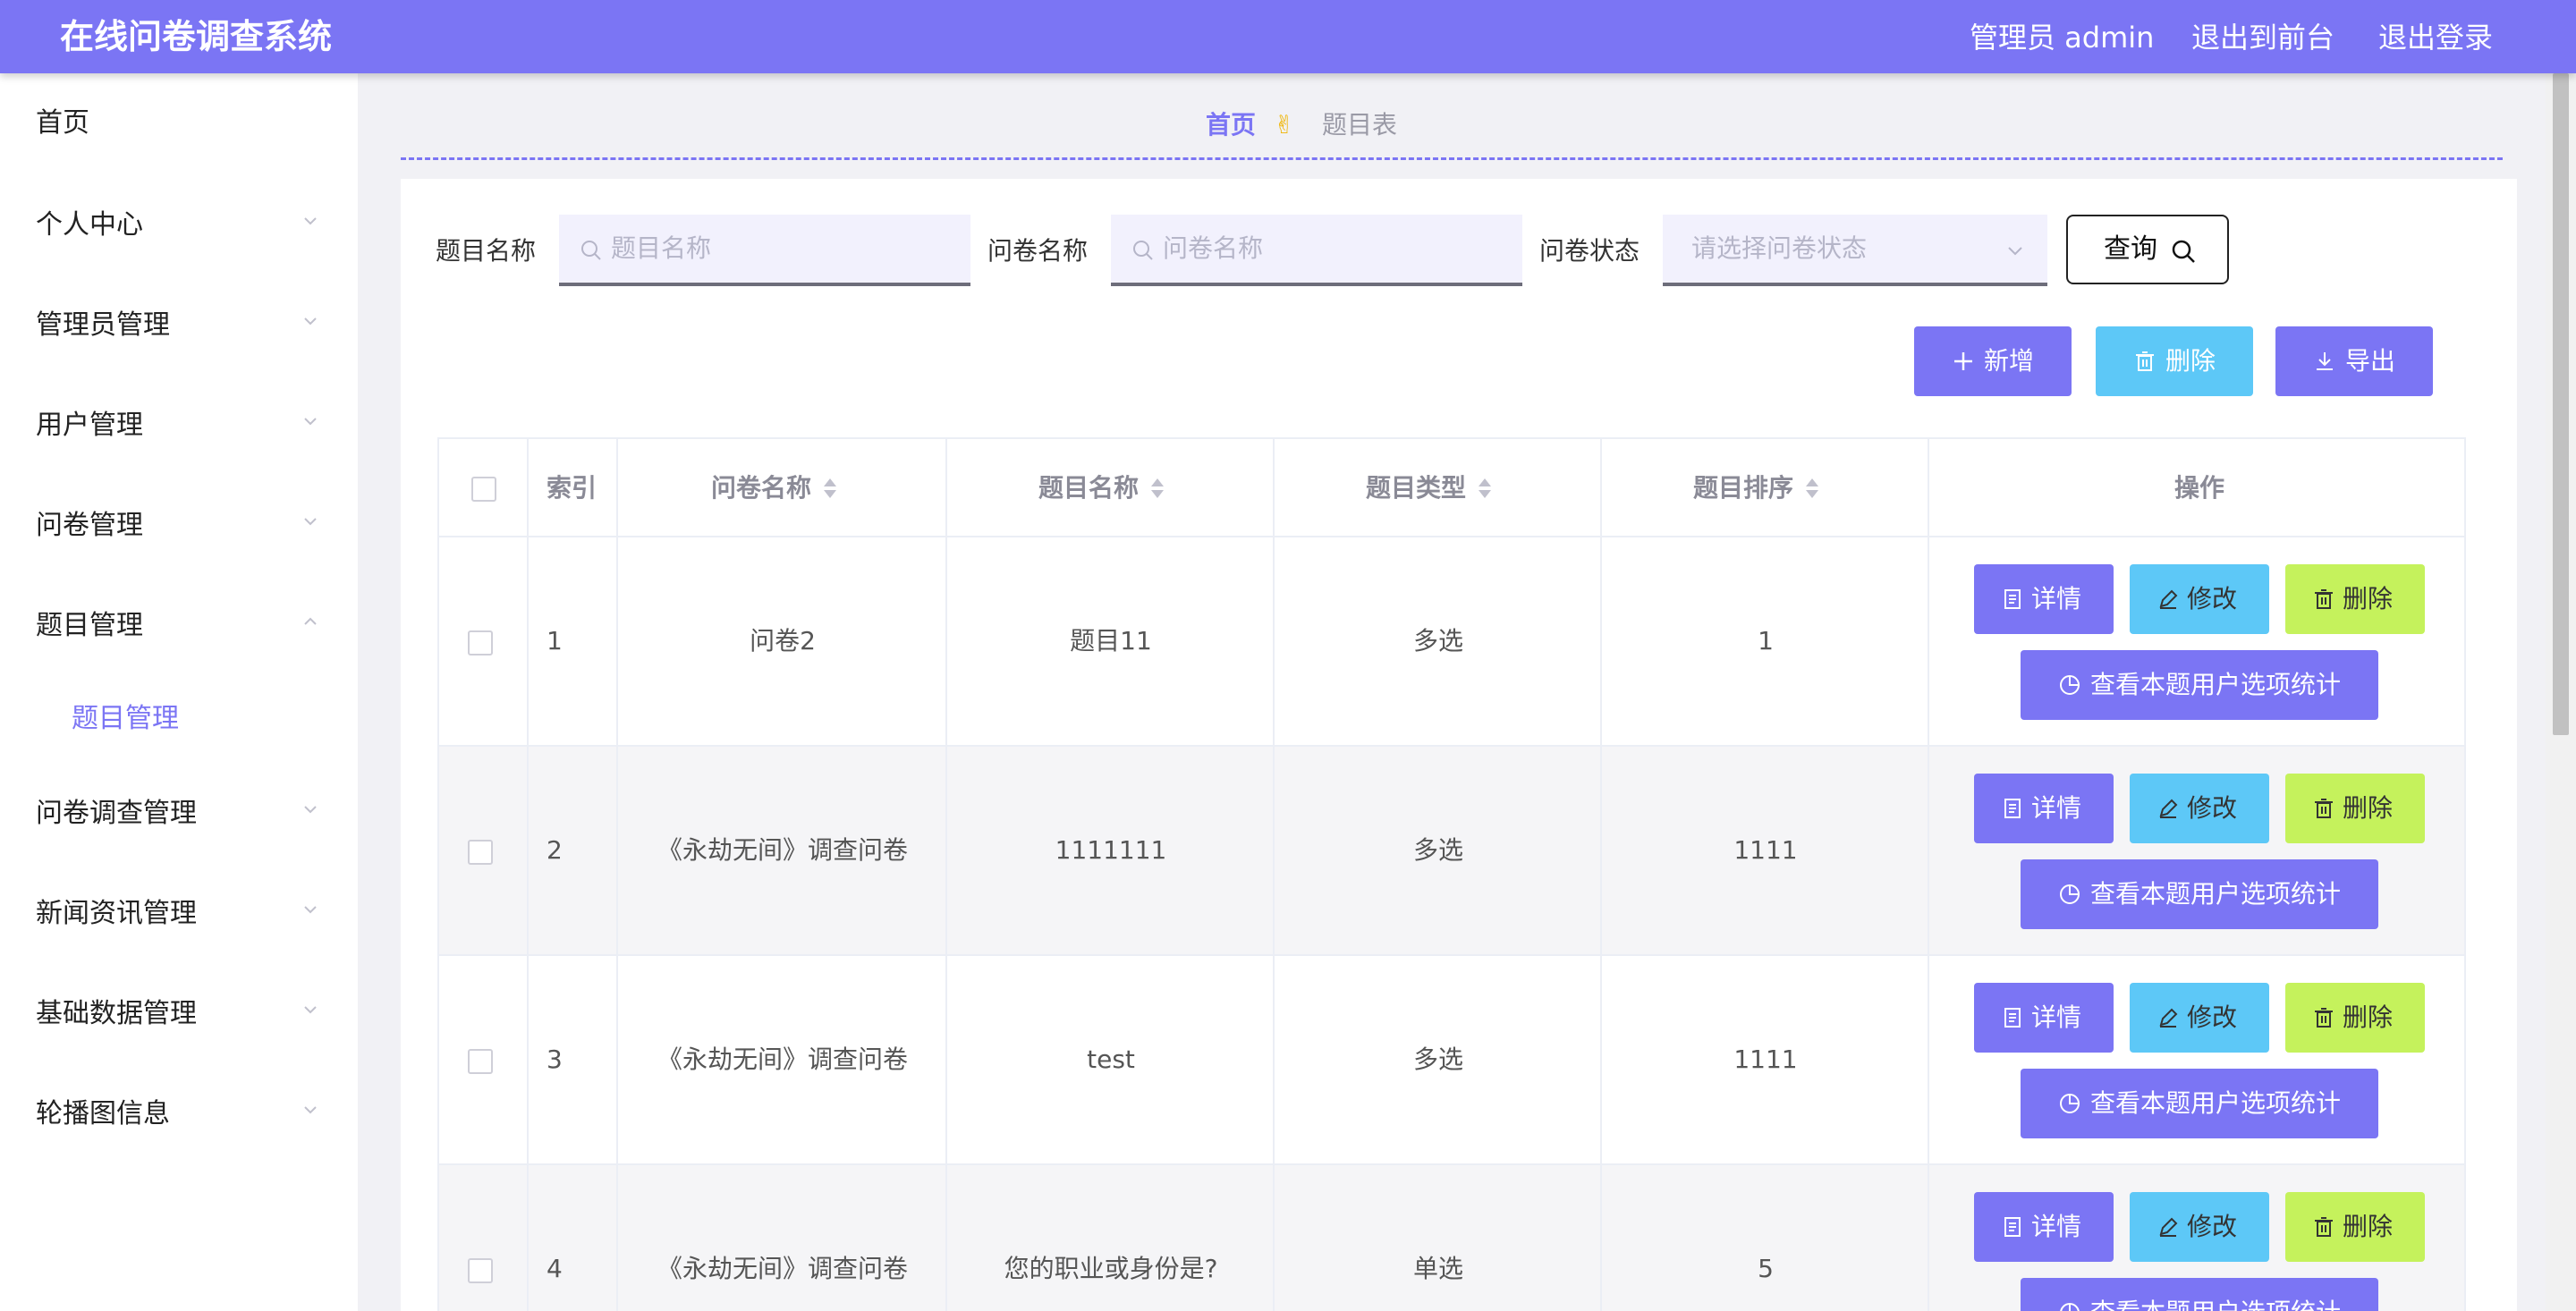 The width and height of the screenshot is (2576, 1311). What do you see at coordinates (179, 425) in the screenshot?
I see `sidebar-item-user-management: 用户管理` at bounding box center [179, 425].